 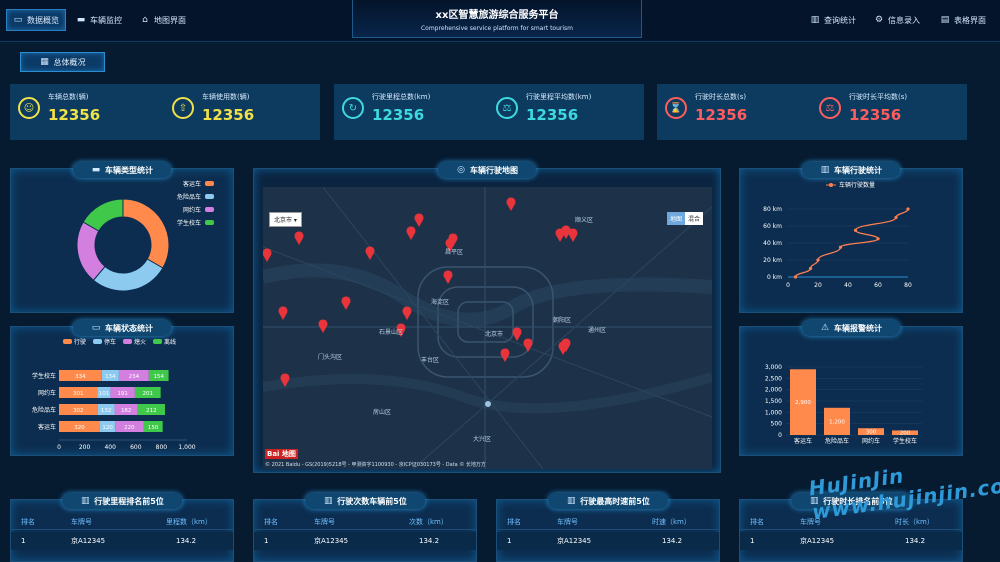 I want to click on nav-label: 表格界面, so click(x=970, y=20).